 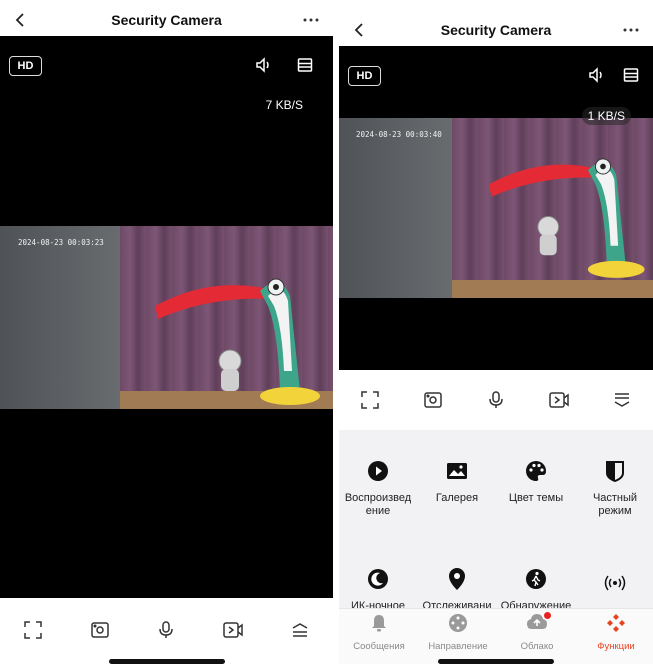 I want to click on func-playback: Воспроизвед ение, so click(x=378, y=488).